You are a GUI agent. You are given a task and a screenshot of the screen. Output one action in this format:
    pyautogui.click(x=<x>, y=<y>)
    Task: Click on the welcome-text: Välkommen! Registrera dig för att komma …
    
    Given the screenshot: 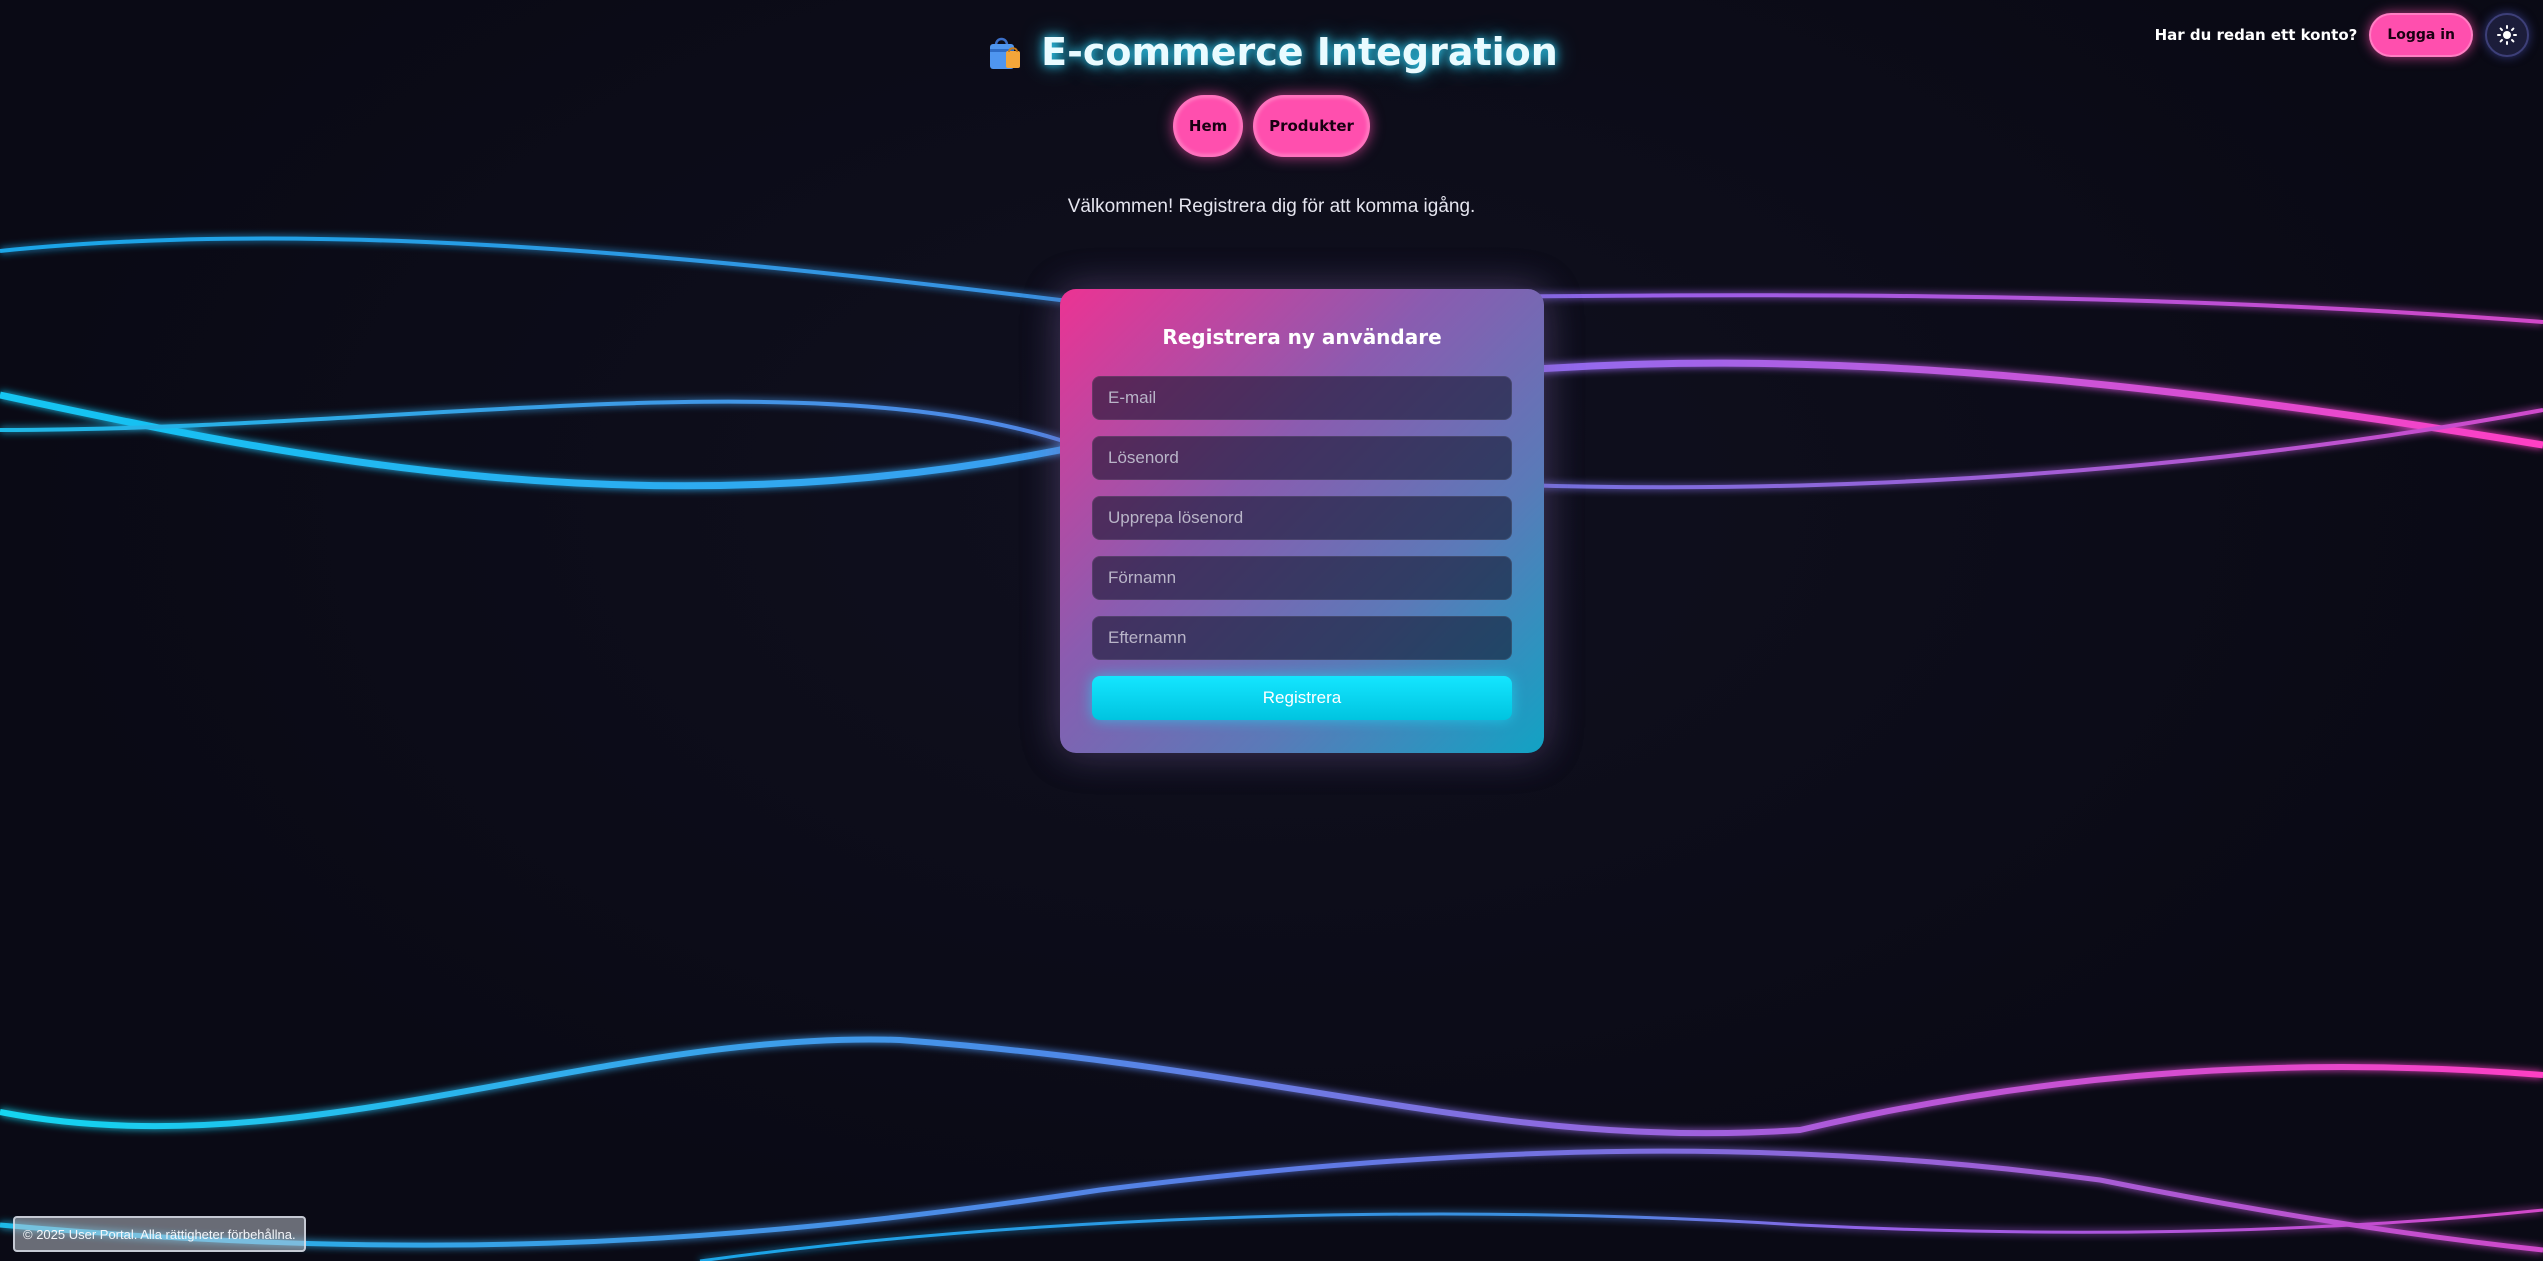 What is the action you would take?
    pyautogui.click(x=1271, y=206)
    